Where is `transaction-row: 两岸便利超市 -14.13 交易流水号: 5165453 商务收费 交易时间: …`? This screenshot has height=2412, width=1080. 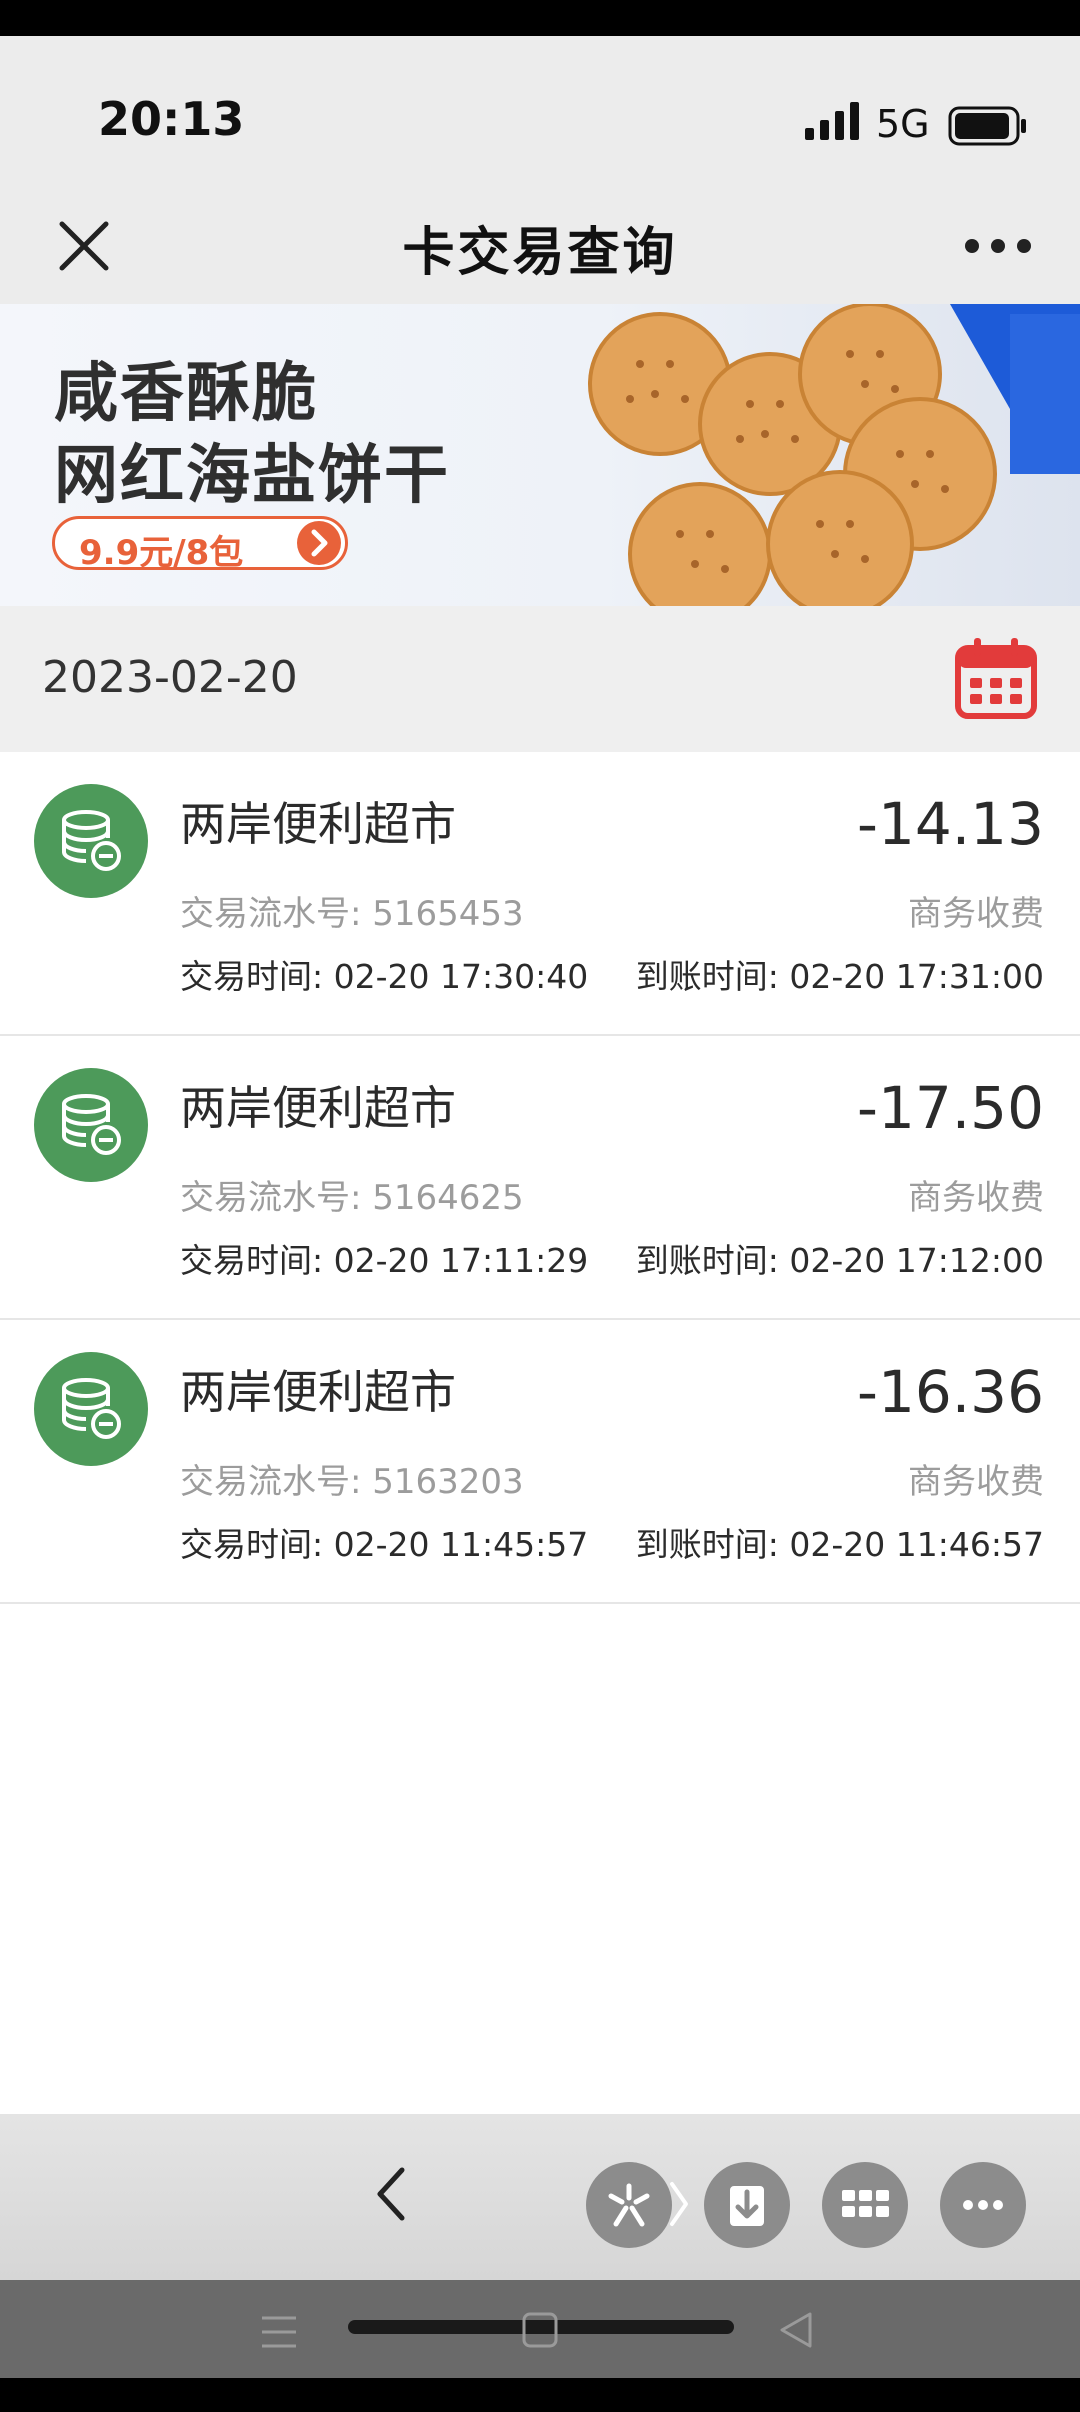 transaction-row: 两岸便利超市 -14.13 交易流水号: 5165453 商务收费 交易时间: … is located at coordinates (540, 894).